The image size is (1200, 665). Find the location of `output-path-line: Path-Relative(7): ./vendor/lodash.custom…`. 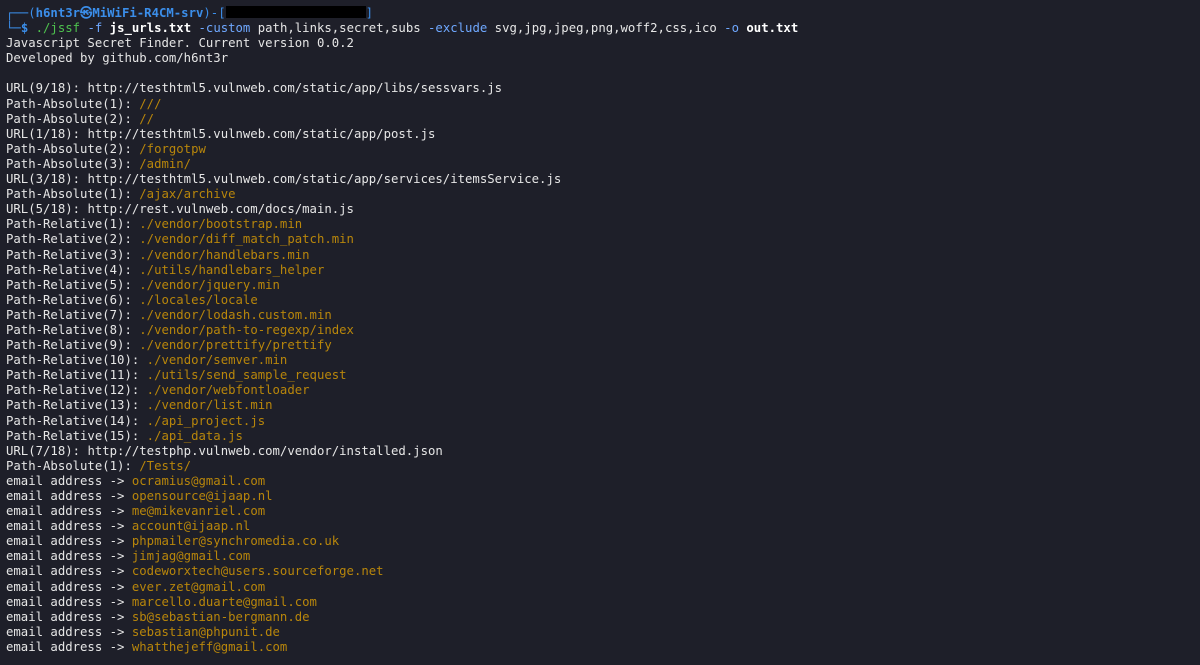

output-path-line: Path-Relative(7): ./vendor/lodash.custom… is located at coordinates (600, 315).